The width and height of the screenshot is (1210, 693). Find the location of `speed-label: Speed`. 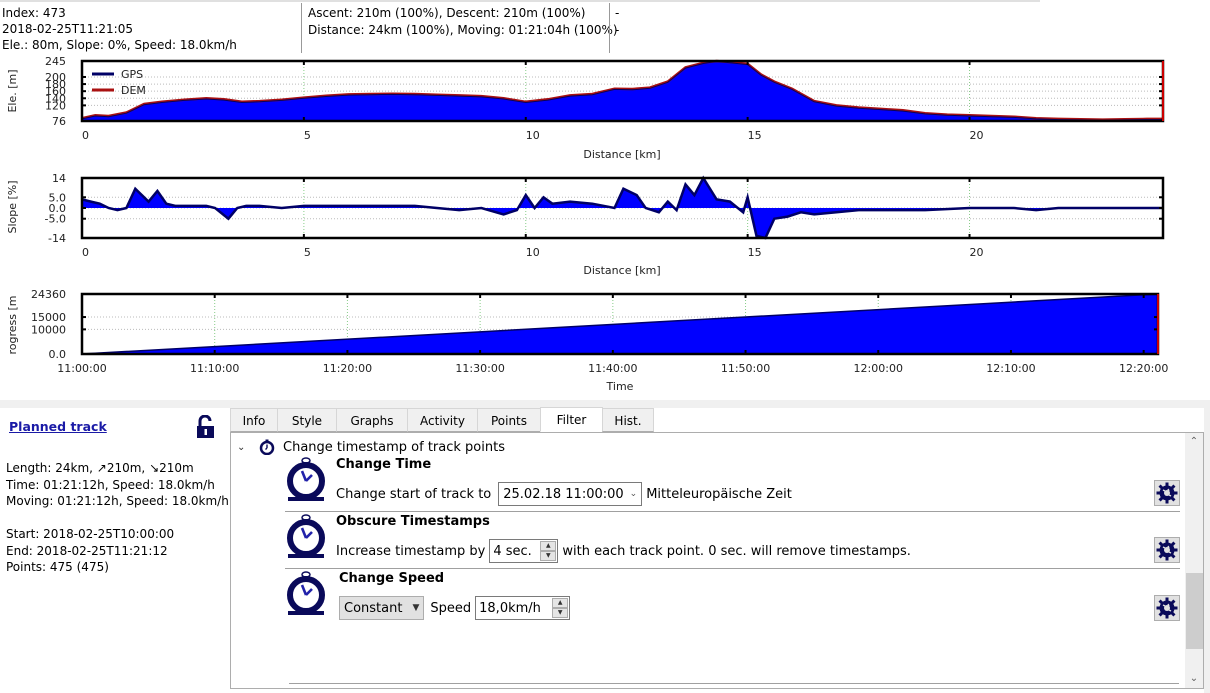

speed-label: Speed is located at coordinates (451, 608).